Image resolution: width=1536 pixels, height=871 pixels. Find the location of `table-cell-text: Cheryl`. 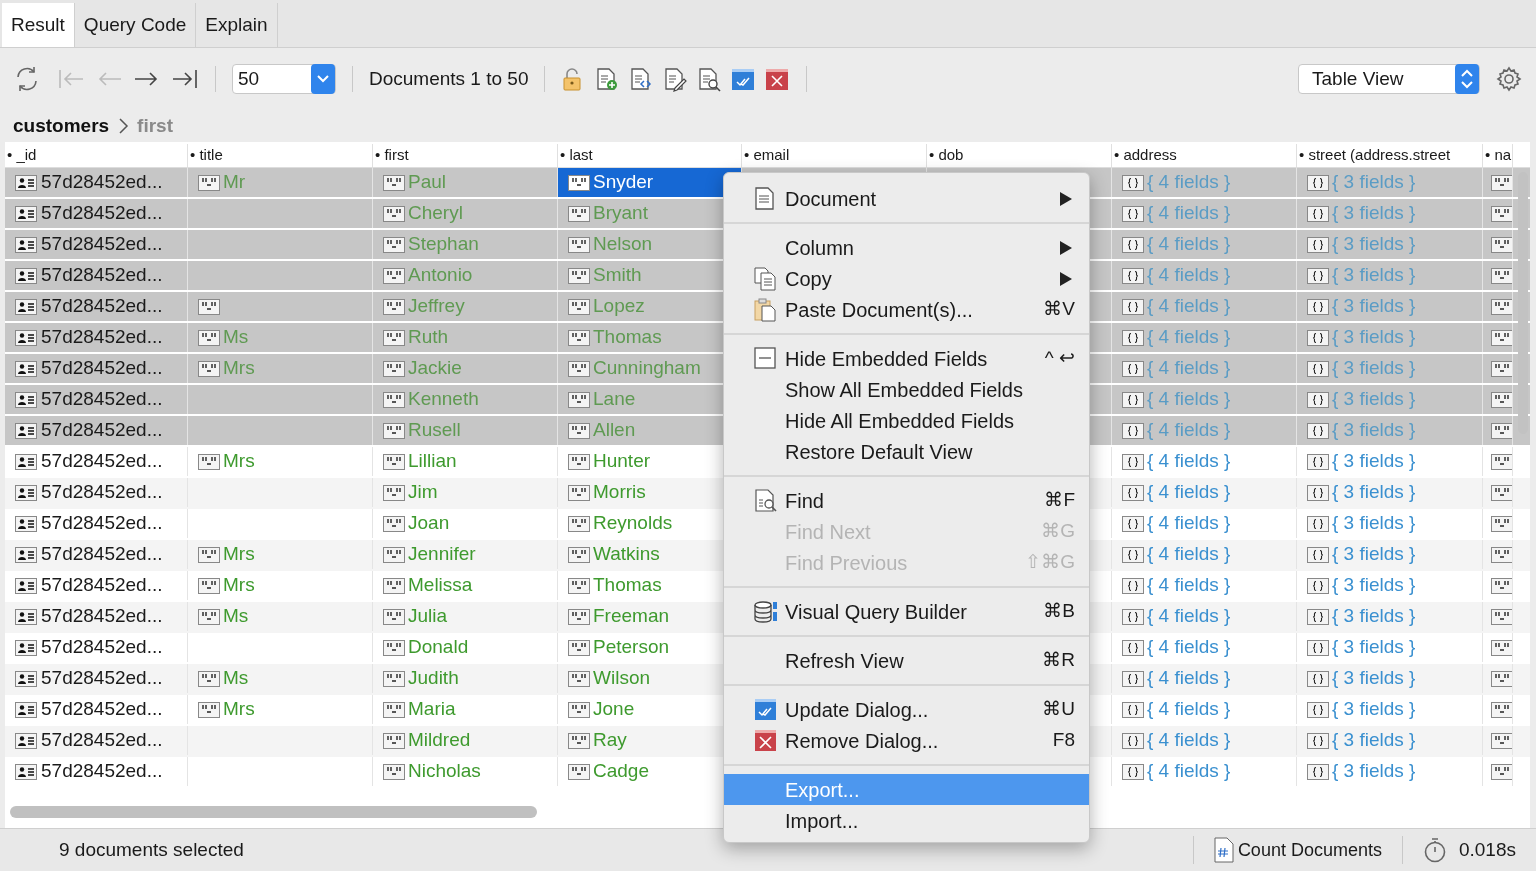

table-cell-text: Cheryl is located at coordinates (435, 213).